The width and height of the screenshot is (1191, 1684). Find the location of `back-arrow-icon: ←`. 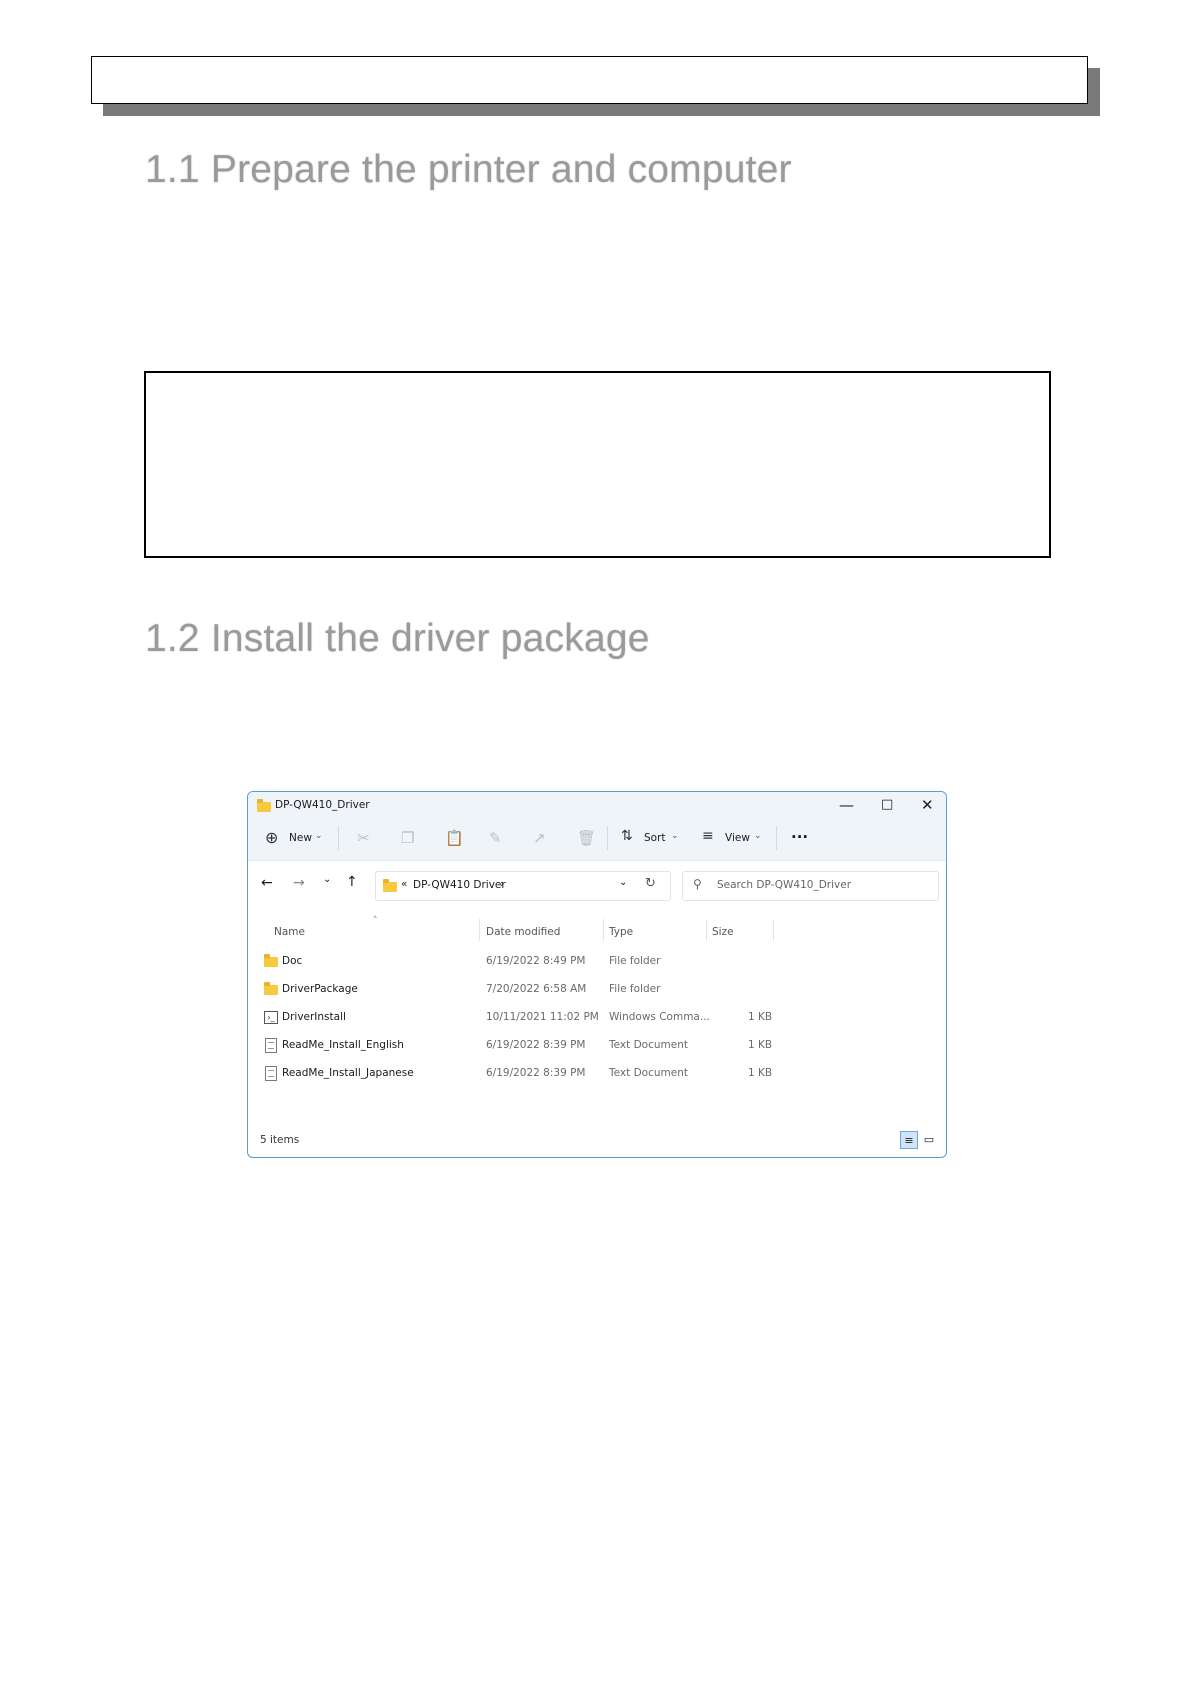

back-arrow-icon: ← is located at coordinates (267, 883).